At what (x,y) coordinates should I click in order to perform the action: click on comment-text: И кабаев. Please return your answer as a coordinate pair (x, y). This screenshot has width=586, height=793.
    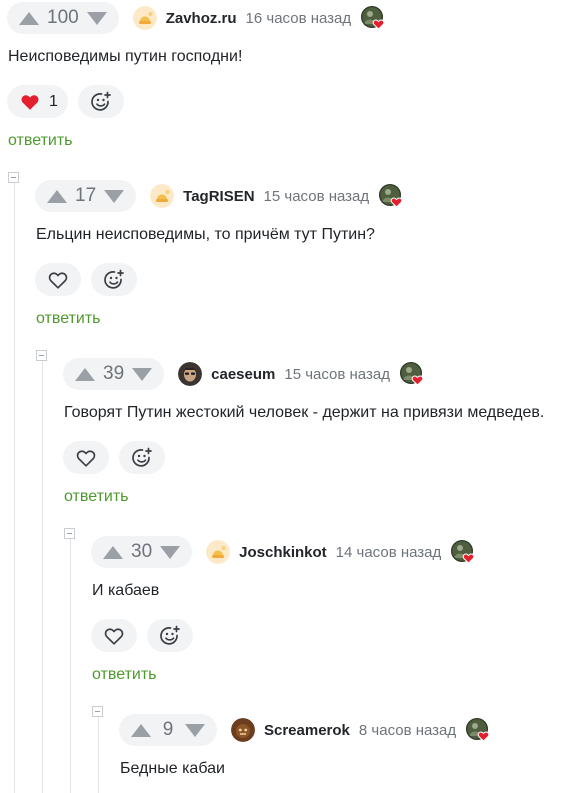
    Looking at the image, I should click on (126, 590).